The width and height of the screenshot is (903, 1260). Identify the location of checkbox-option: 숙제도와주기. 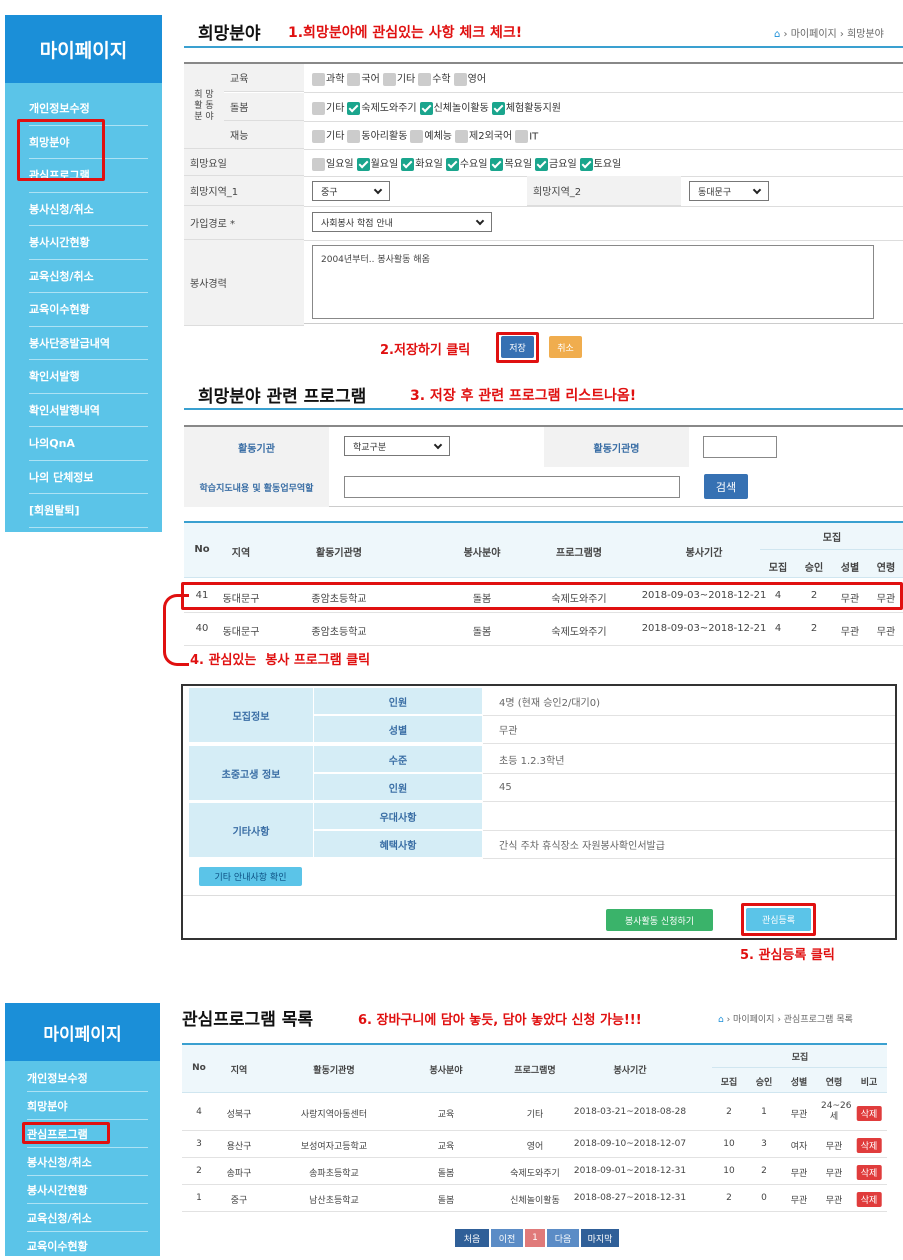
(382, 107).